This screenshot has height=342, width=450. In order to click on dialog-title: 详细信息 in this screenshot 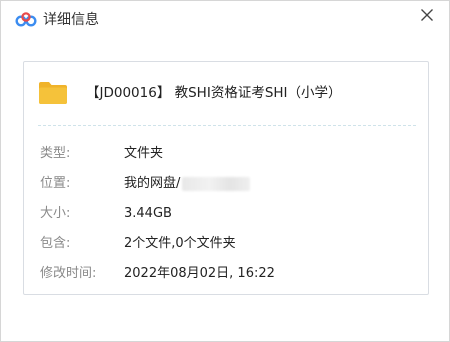, I will do `click(71, 20)`.